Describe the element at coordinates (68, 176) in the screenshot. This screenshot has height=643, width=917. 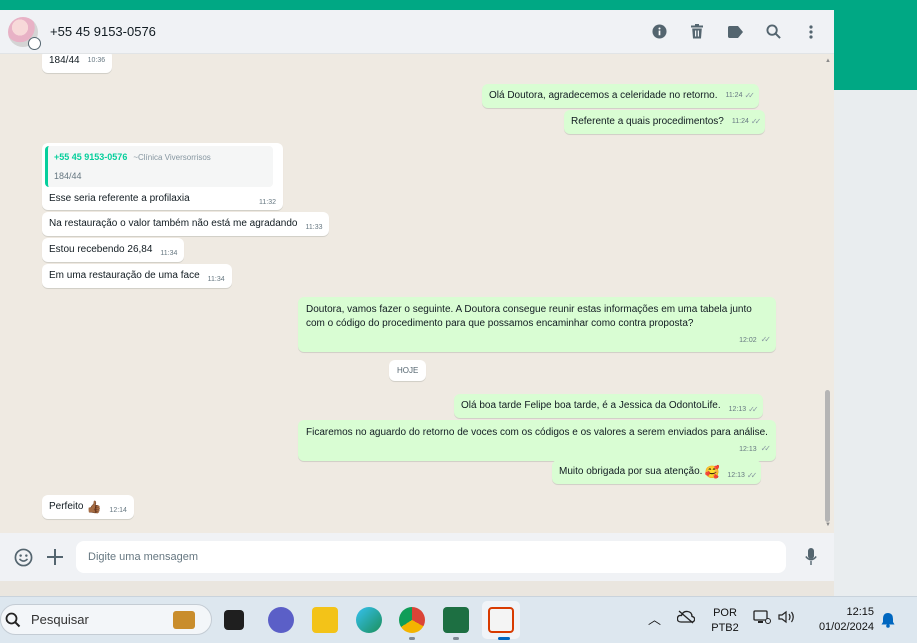
I see `quote-text: 184/44` at that location.